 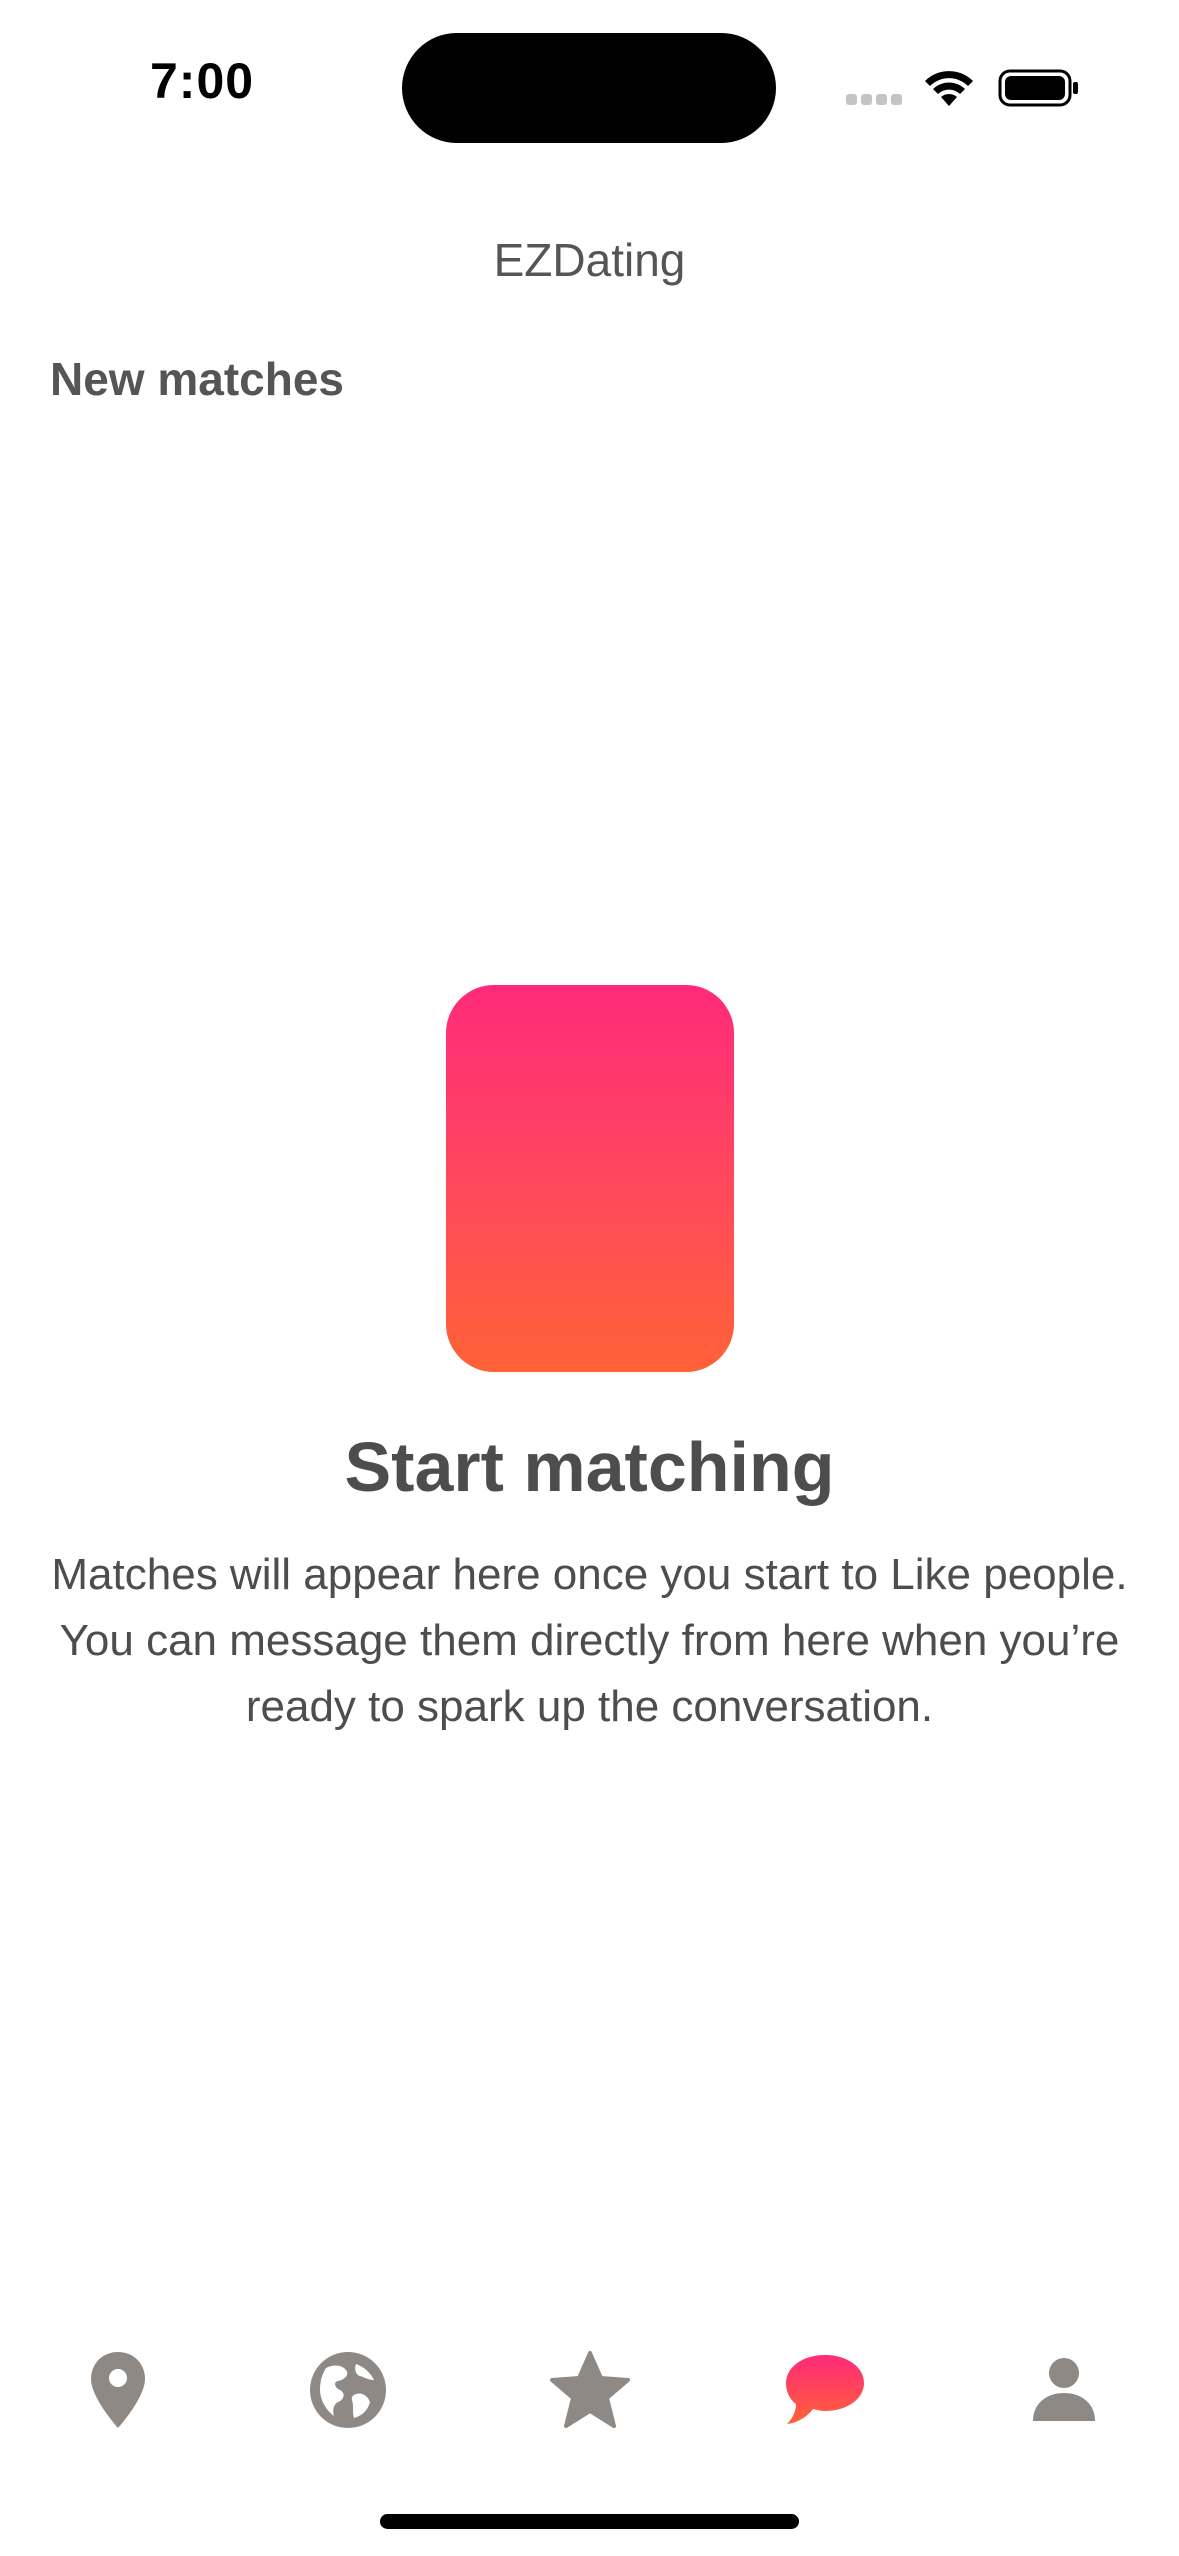 I want to click on star-icon, so click(x=590, y=2389).